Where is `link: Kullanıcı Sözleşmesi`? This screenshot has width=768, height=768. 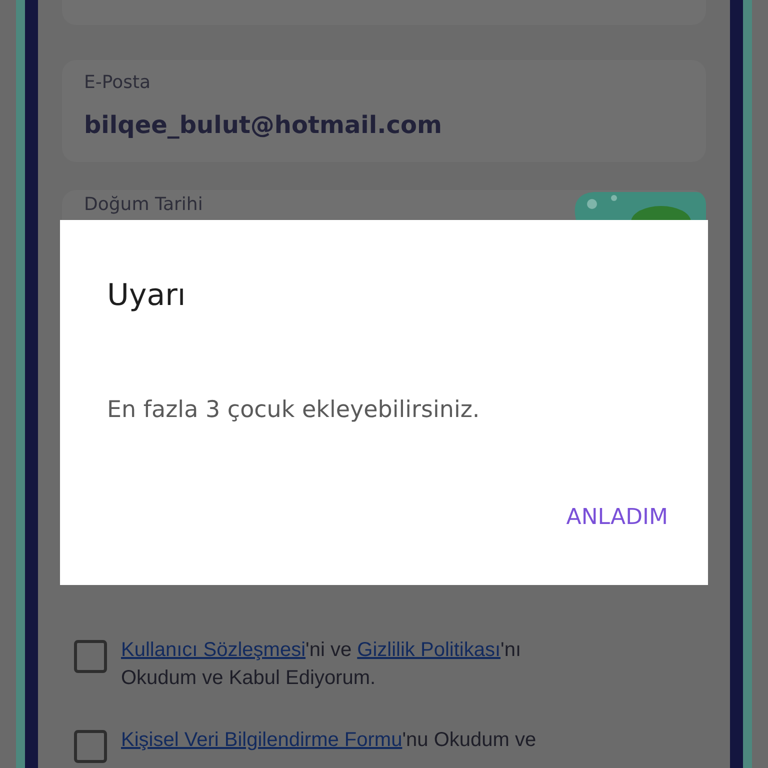
link: Kullanıcı Sözleşmesi is located at coordinates (213, 650).